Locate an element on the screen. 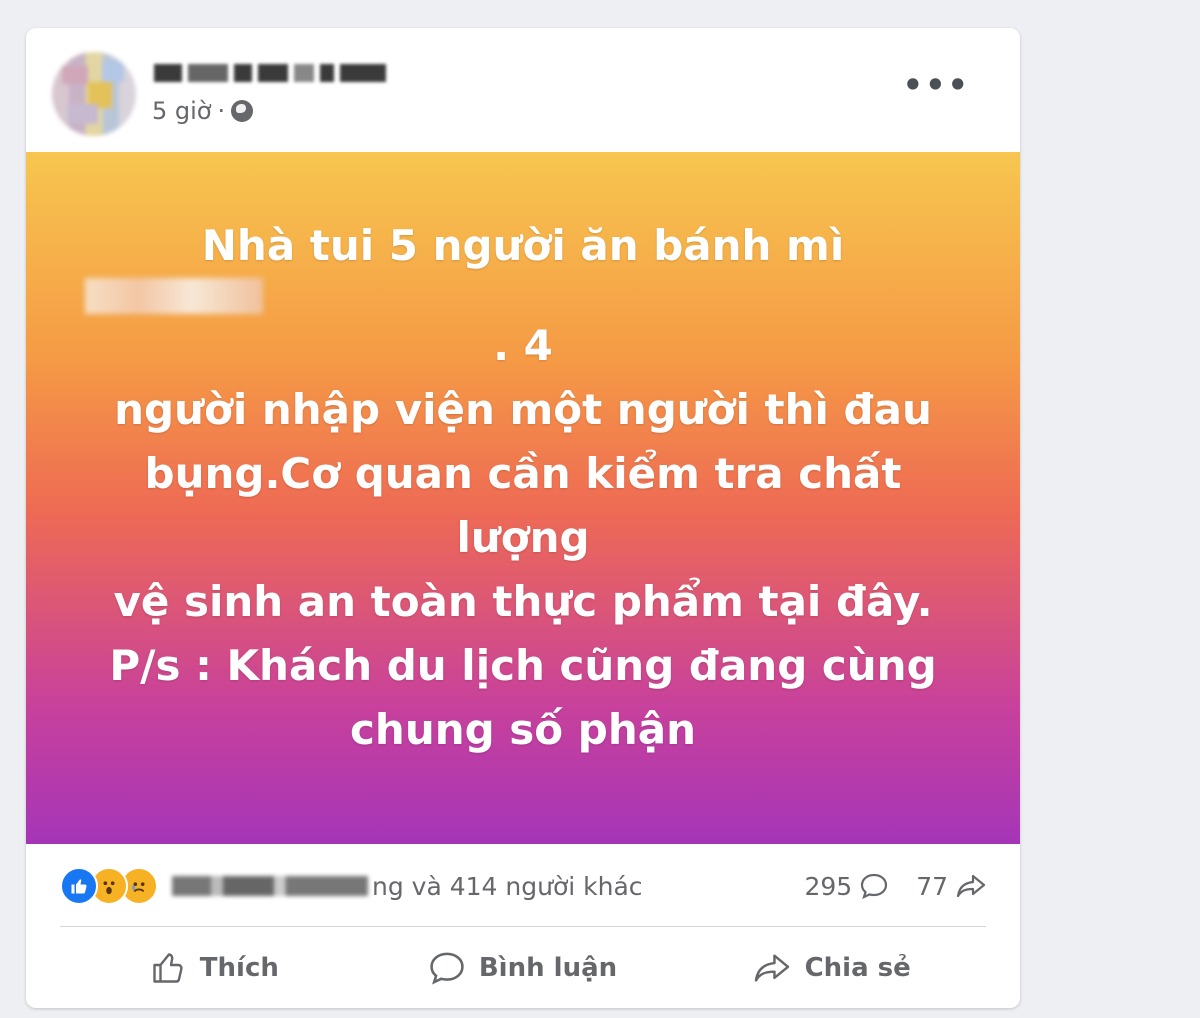  share-icon is located at coordinates (772, 968).